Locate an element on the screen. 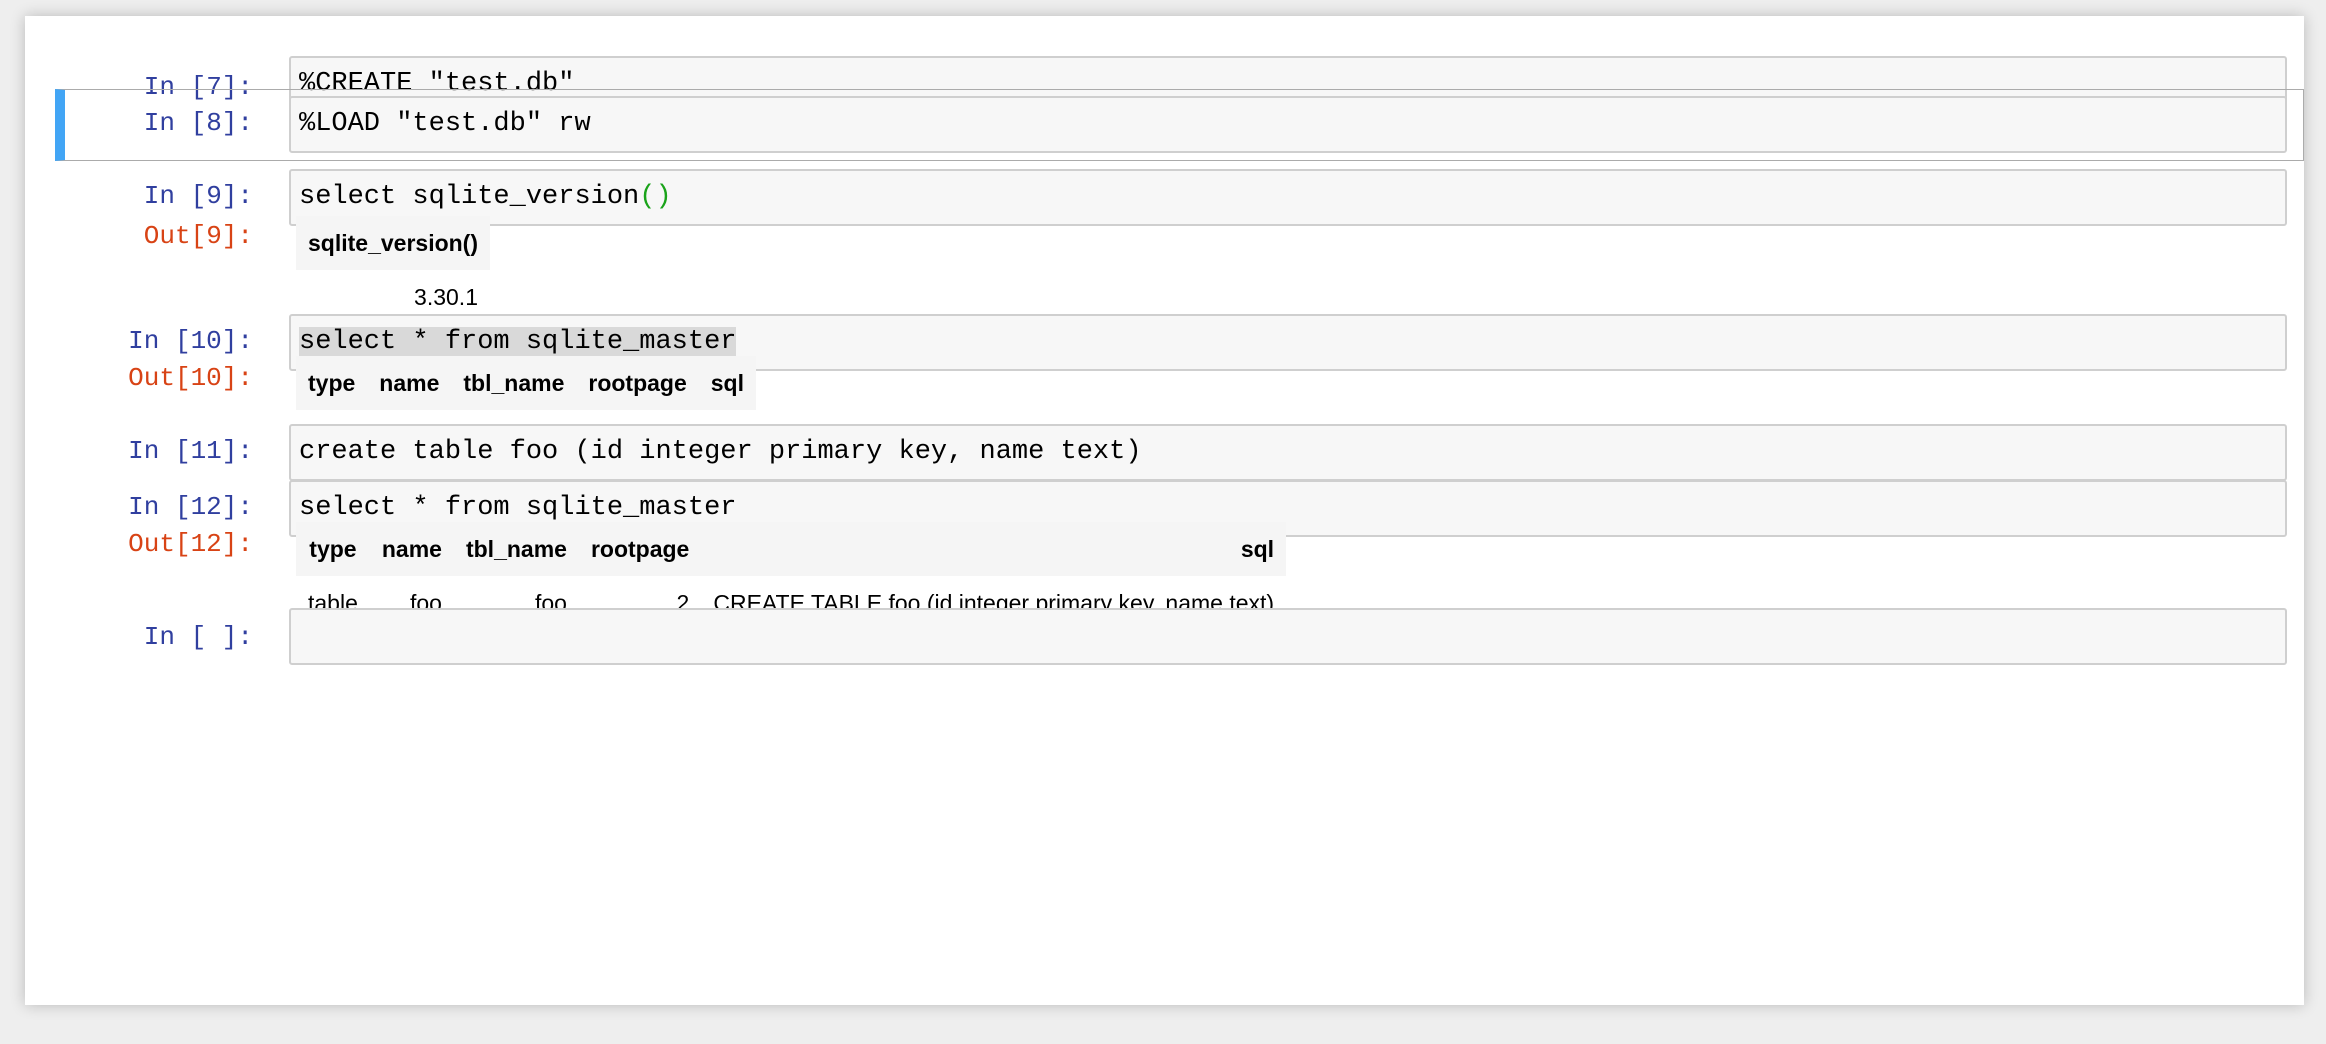 The height and width of the screenshot is (1044, 2326). output-table: type name tbl_name rootpage sql is located at coordinates (526, 383).